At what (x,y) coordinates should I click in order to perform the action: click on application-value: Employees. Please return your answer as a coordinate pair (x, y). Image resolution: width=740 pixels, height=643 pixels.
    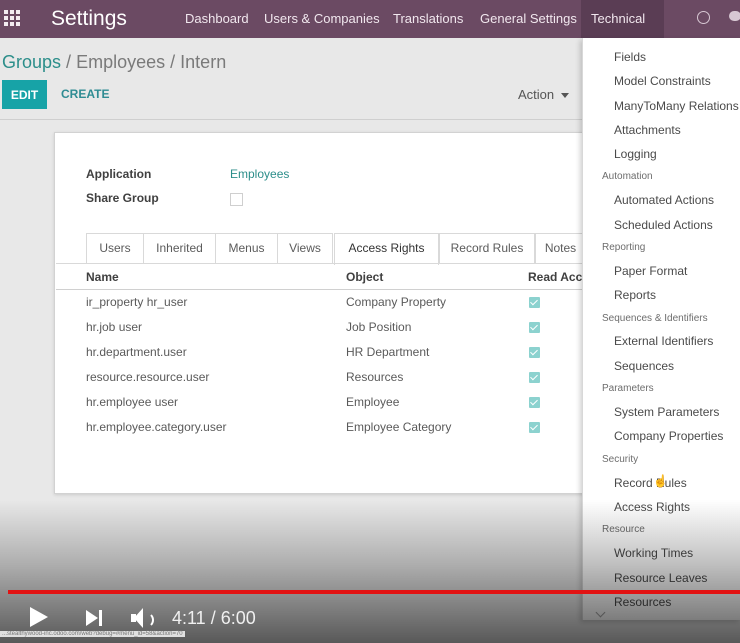
    Looking at the image, I should click on (259, 174).